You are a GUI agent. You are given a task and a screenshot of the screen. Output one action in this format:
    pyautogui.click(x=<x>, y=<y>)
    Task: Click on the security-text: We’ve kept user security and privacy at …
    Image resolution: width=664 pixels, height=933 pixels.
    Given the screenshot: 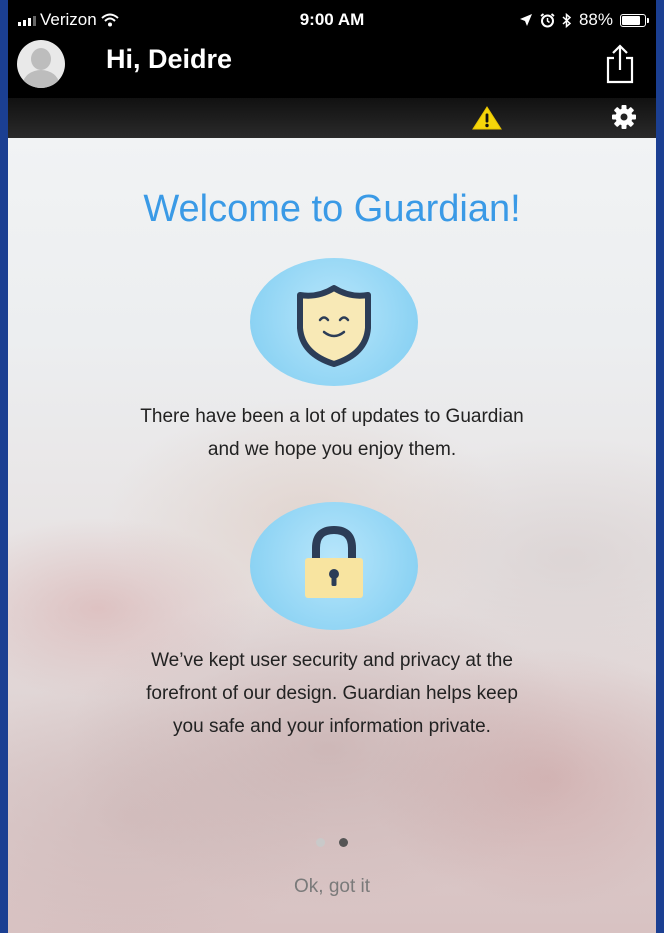 What is the action you would take?
    pyautogui.click(x=332, y=693)
    